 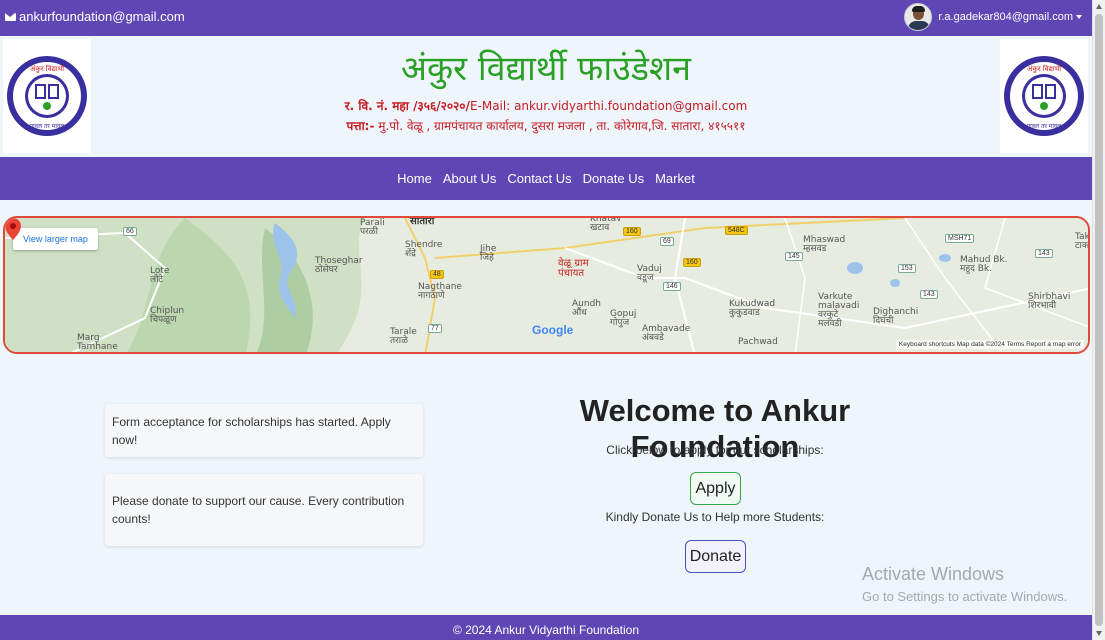 What do you see at coordinates (758, 342) in the screenshot?
I see `map-label: Pachwad` at bounding box center [758, 342].